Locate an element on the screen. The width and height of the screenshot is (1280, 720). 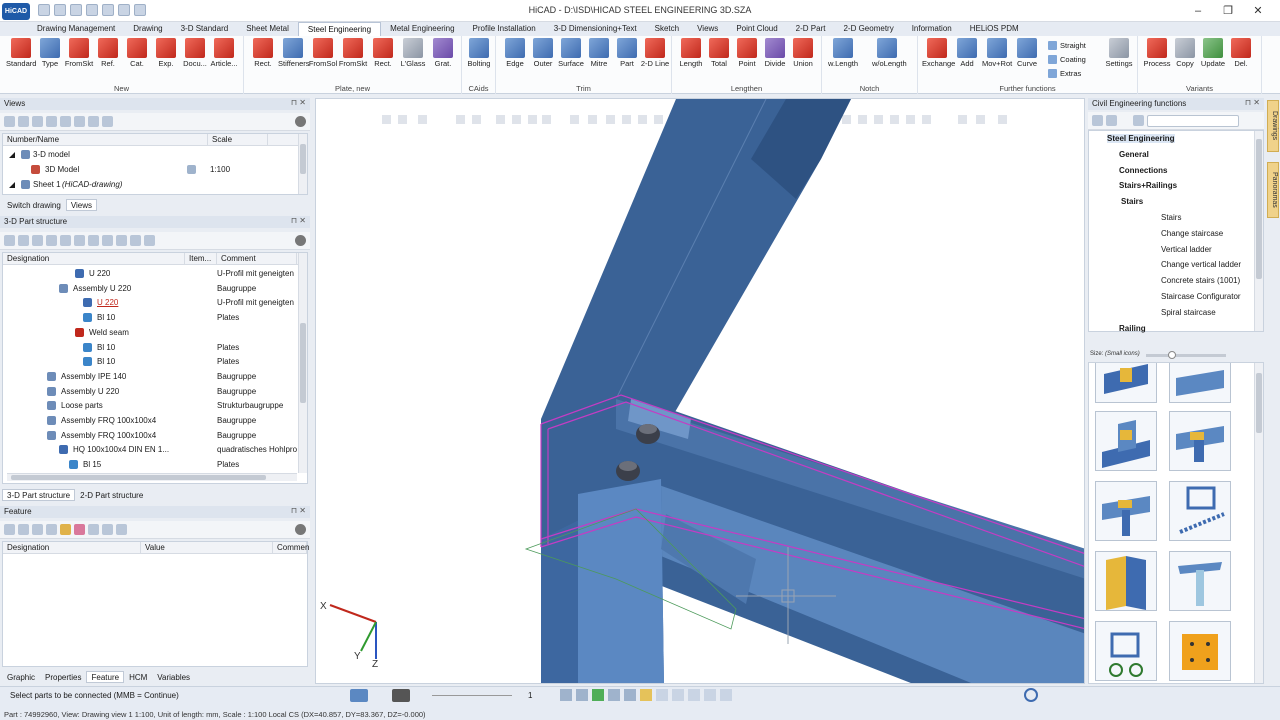
tab-feature: Feature is located at coordinates (105, 677).